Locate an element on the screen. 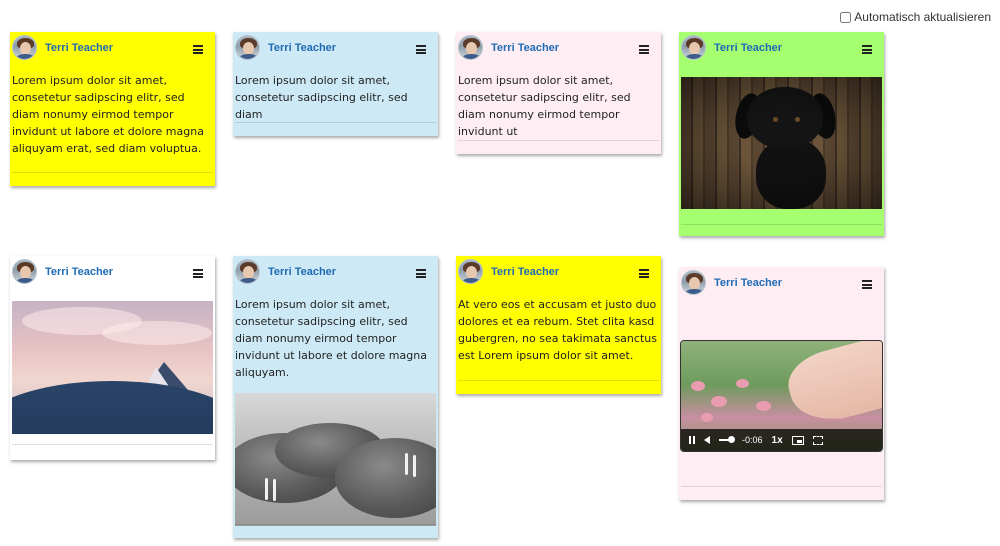  pause-icon is located at coordinates (692, 440).